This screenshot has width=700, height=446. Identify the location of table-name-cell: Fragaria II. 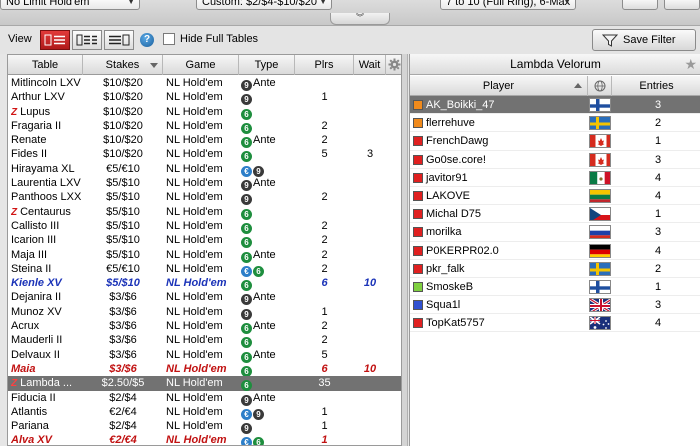
(47, 126).